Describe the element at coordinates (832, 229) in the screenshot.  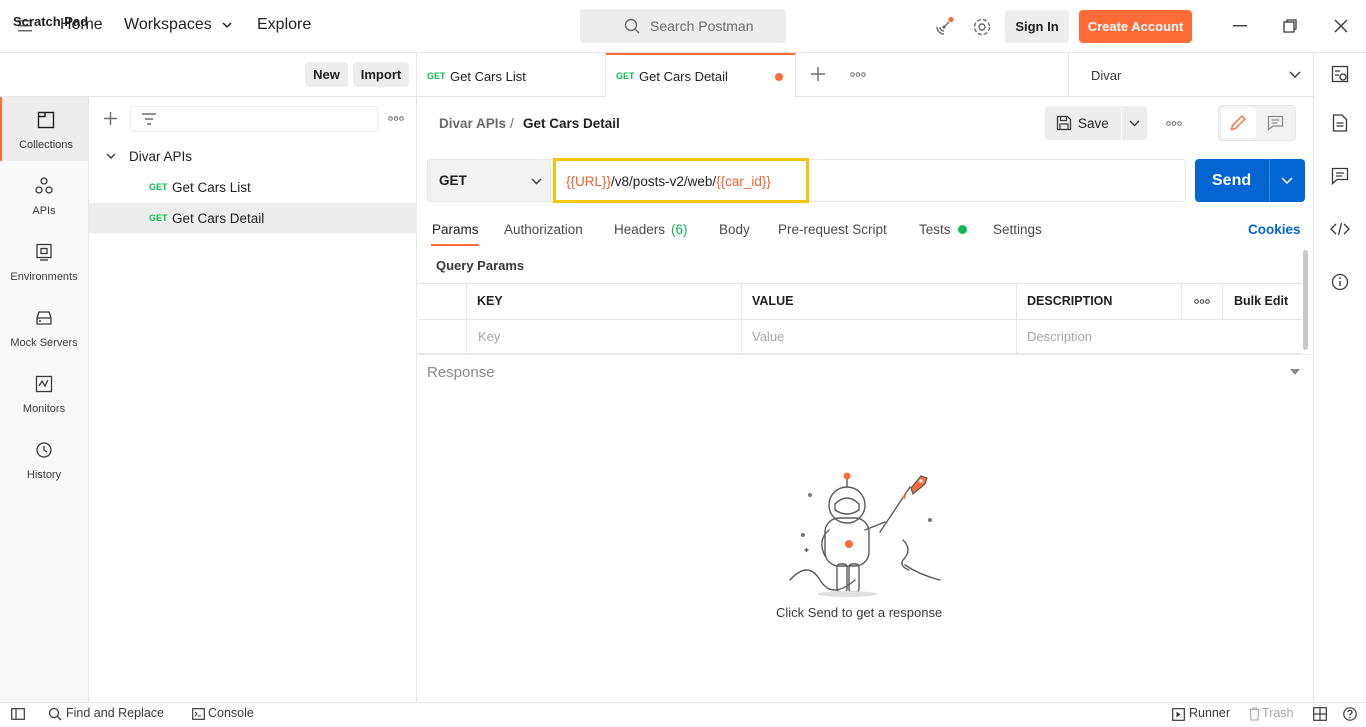
I see `tab-prerequest-script: Pre-request Script` at that location.